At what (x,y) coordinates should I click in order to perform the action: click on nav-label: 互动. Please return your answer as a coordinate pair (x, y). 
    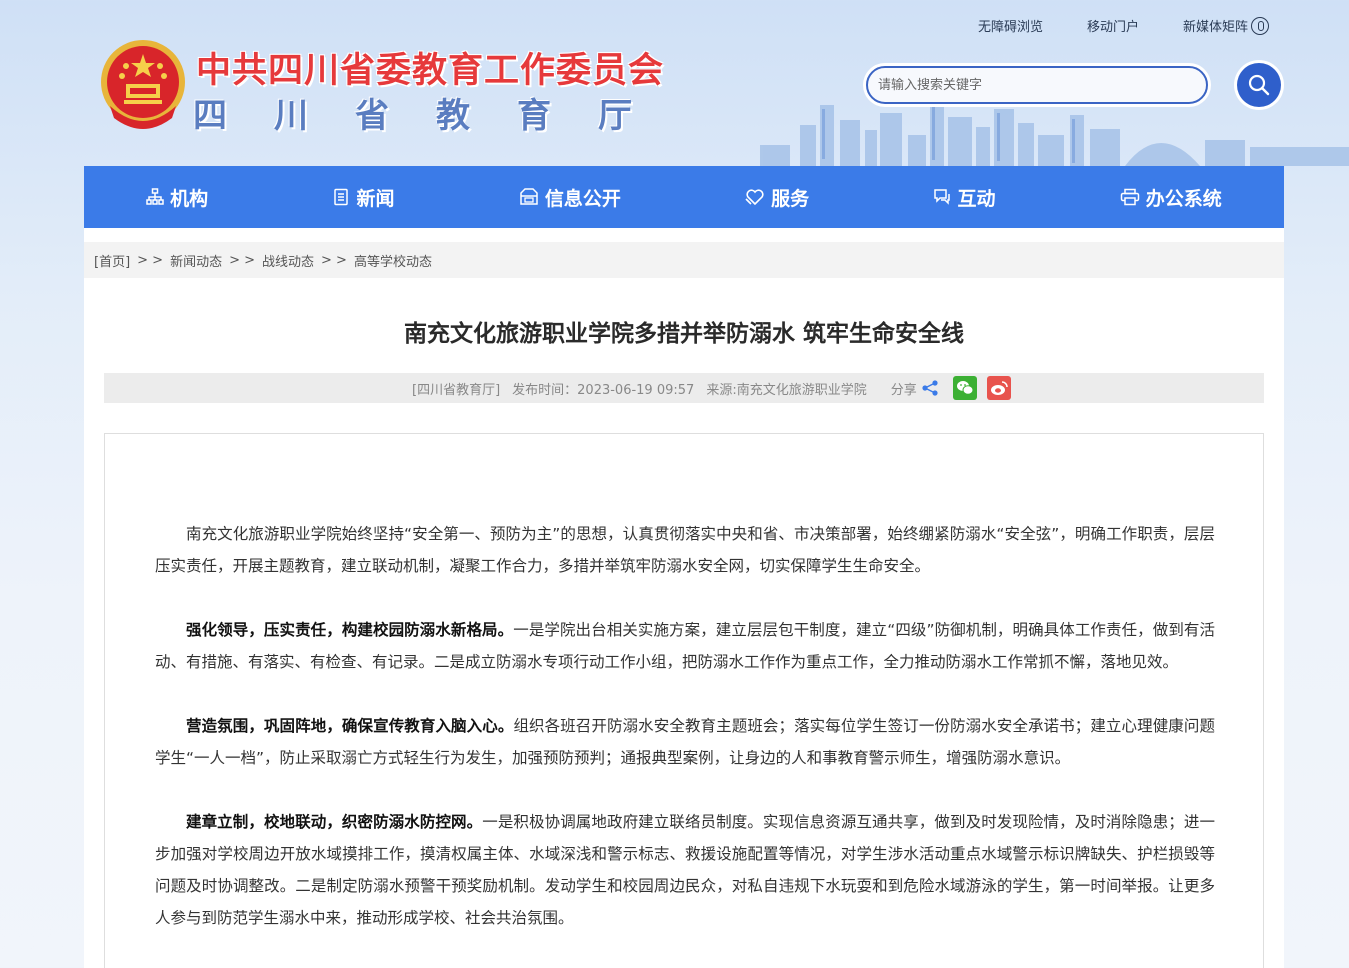
    Looking at the image, I should click on (976, 198).